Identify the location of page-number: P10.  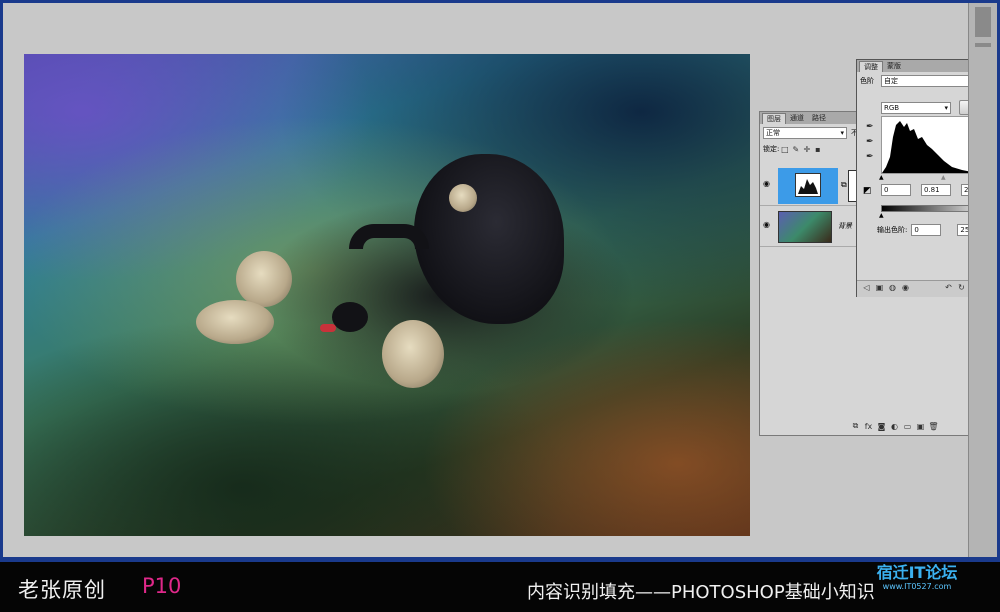
(162, 586).